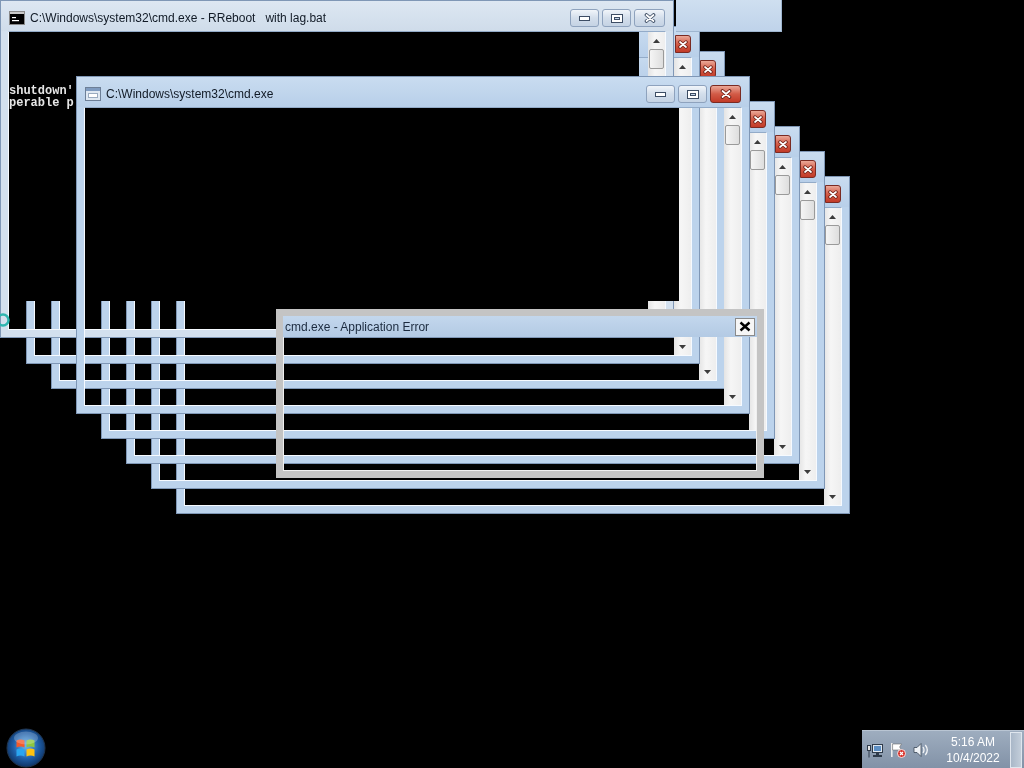 This screenshot has width=1024, height=768. What do you see at coordinates (178, 18) in the screenshot?
I see `window-title: C:\Windows\system32\cmd.exe - RReboot with lag.bat` at bounding box center [178, 18].